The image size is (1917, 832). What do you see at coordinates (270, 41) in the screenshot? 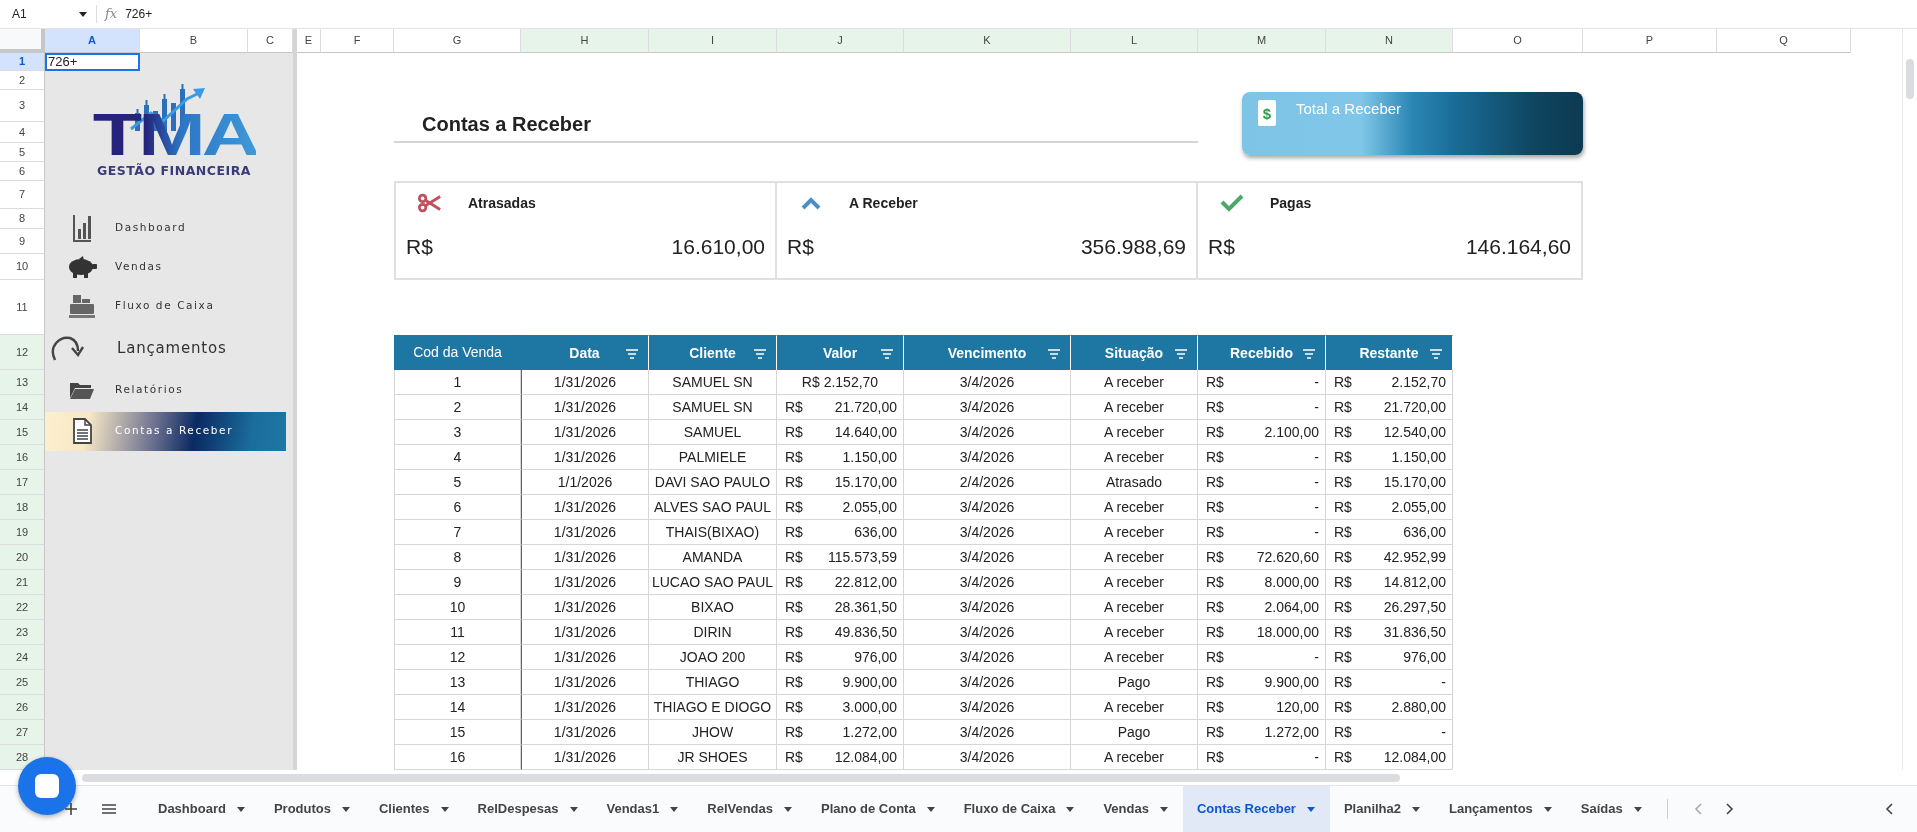
I see `column-header: C` at bounding box center [270, 41].